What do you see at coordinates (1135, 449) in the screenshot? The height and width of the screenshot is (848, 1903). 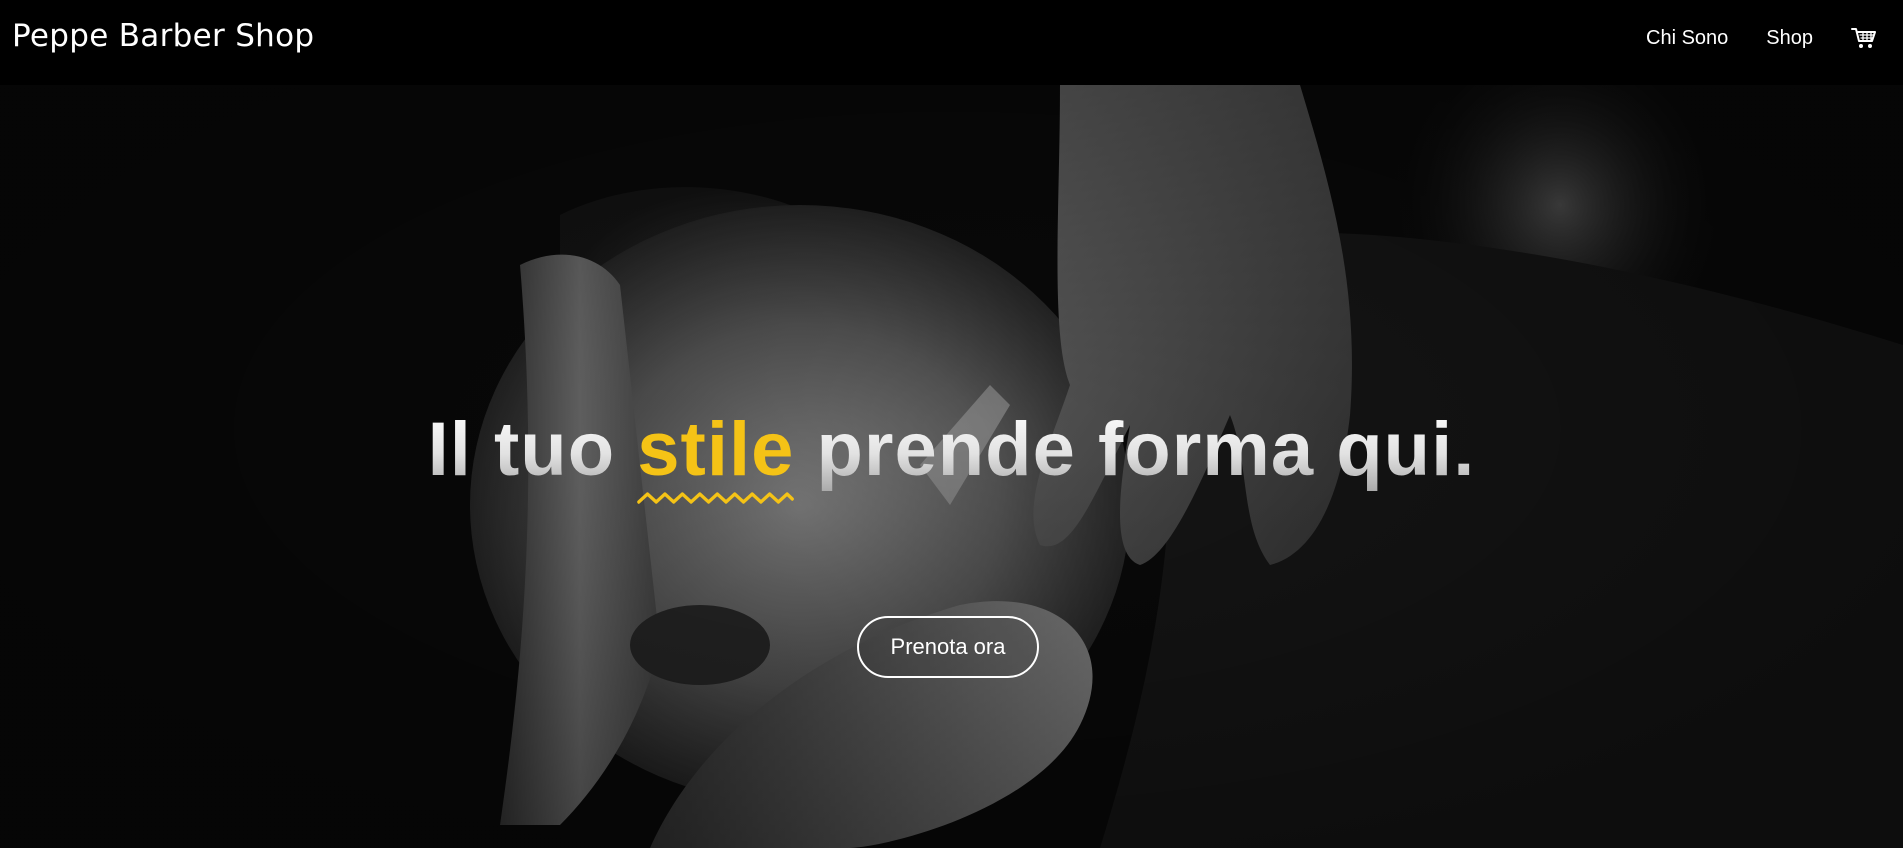 I see `headline-part-2: prende forma qui.` at bounding box center [1135, 449].